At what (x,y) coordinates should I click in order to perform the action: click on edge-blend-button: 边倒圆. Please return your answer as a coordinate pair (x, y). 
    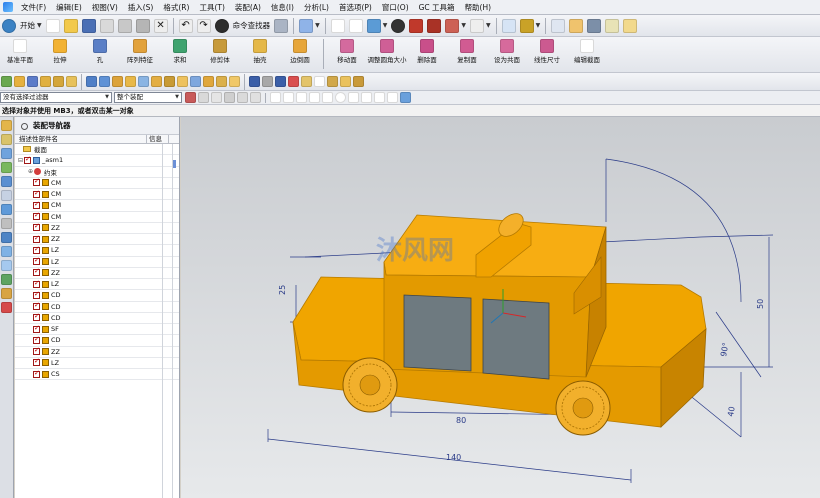
    Looking at the image, I should click on (300, 51).